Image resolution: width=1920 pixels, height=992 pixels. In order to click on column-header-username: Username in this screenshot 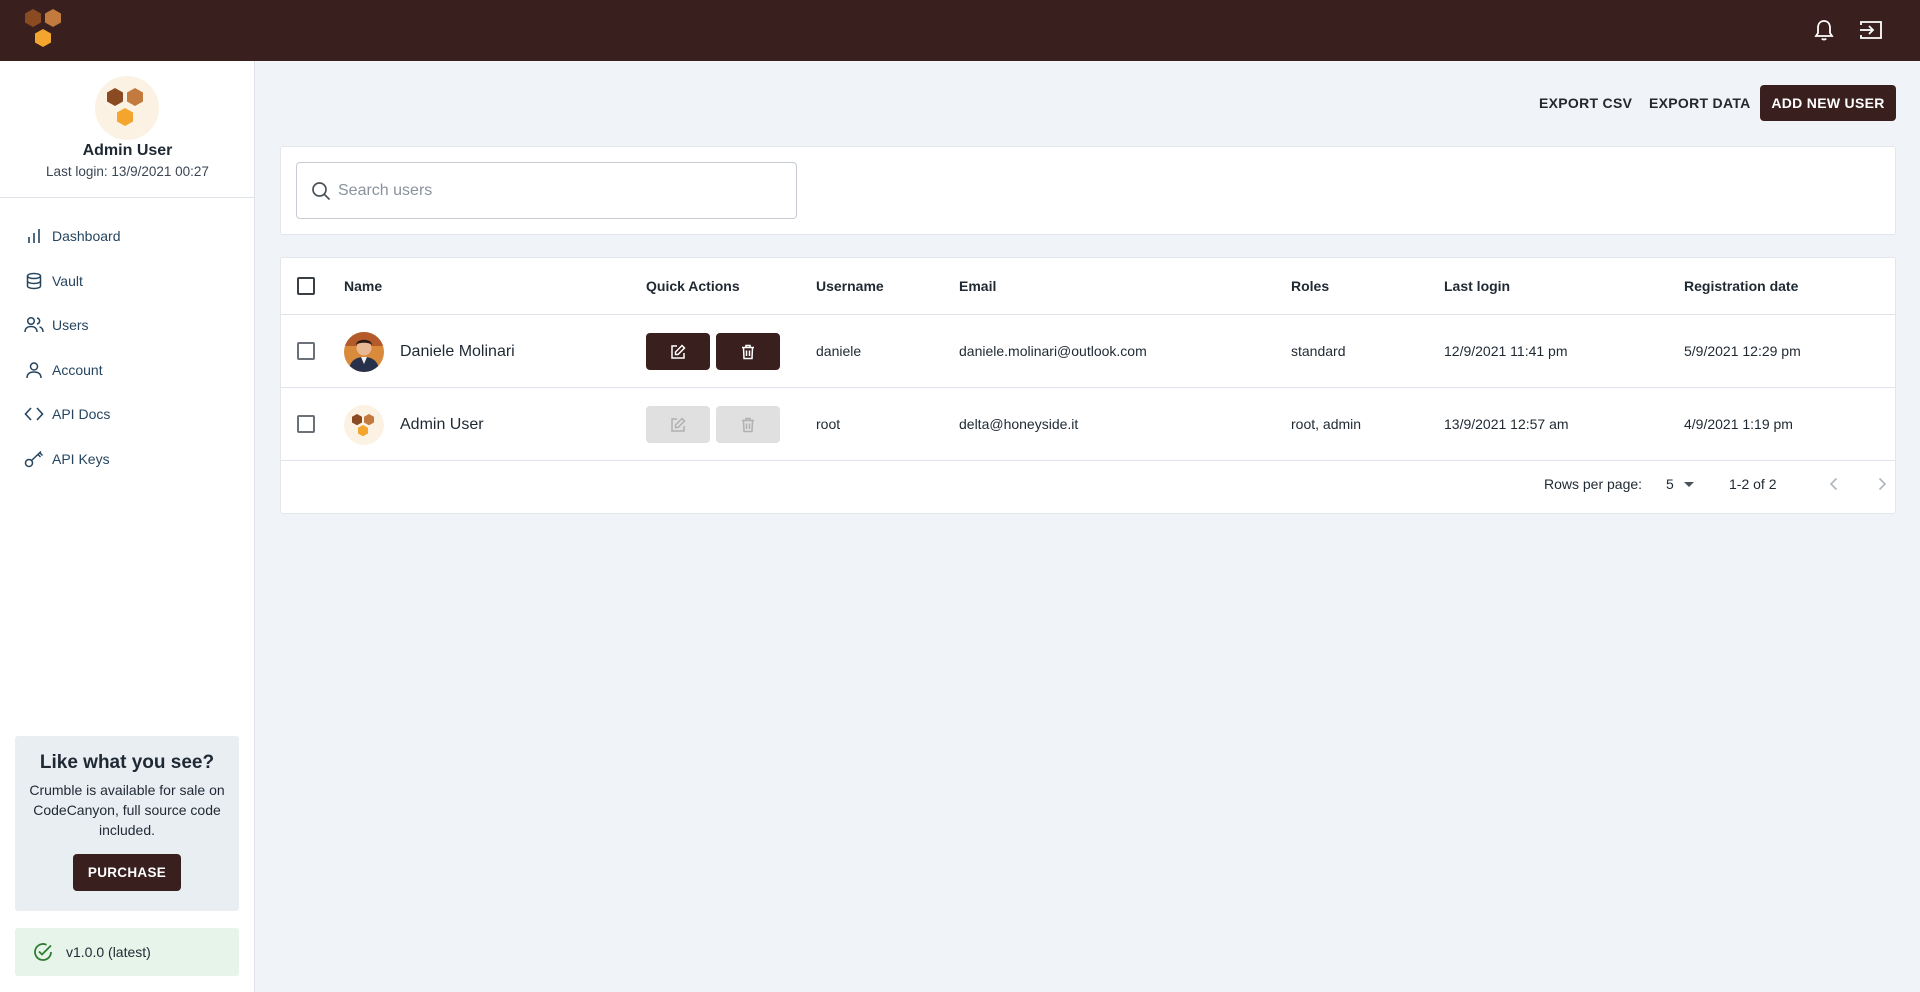, I will do `click(850, 286)`.